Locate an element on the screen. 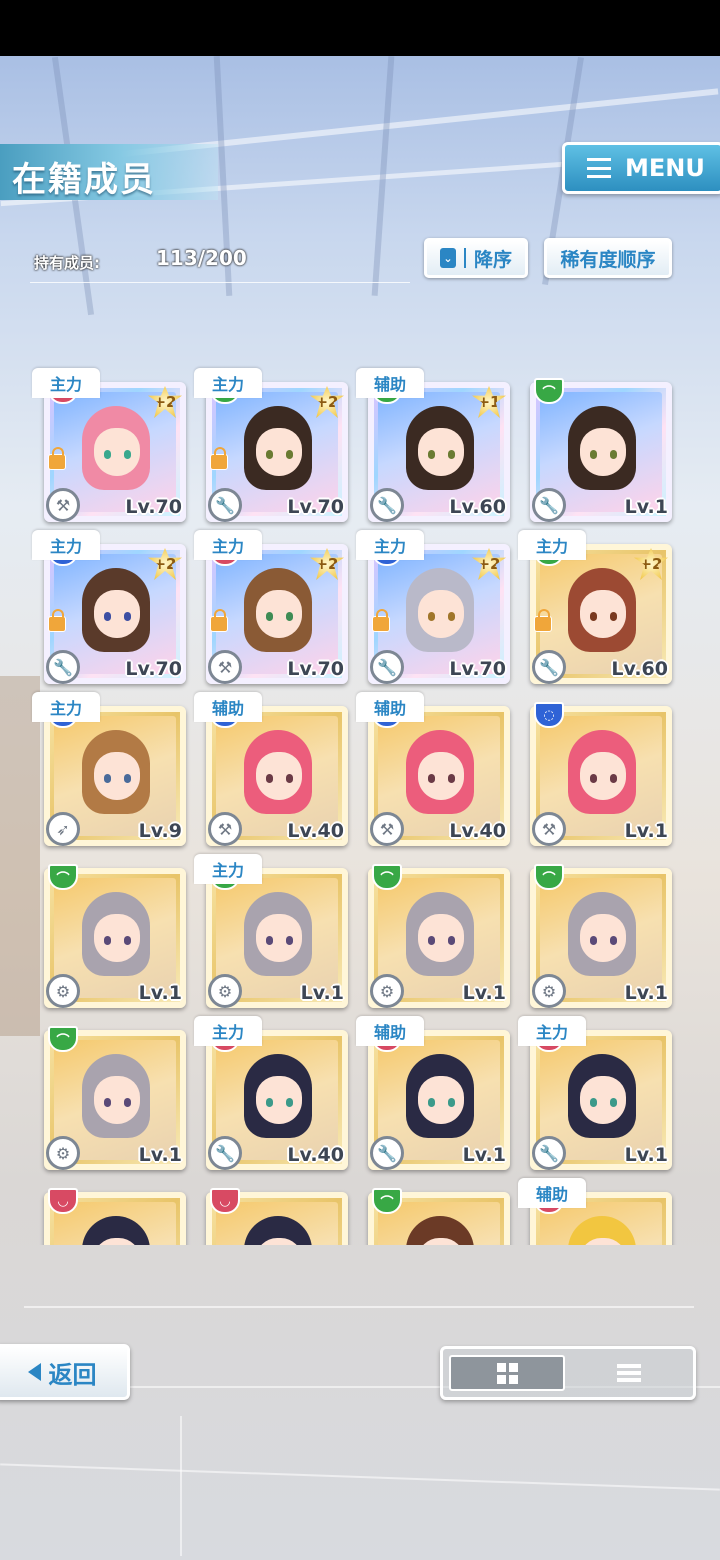 The width and height of the screenshot is (720, 1560). page-title: 在籍成员 is located at coordinates (84, 180).